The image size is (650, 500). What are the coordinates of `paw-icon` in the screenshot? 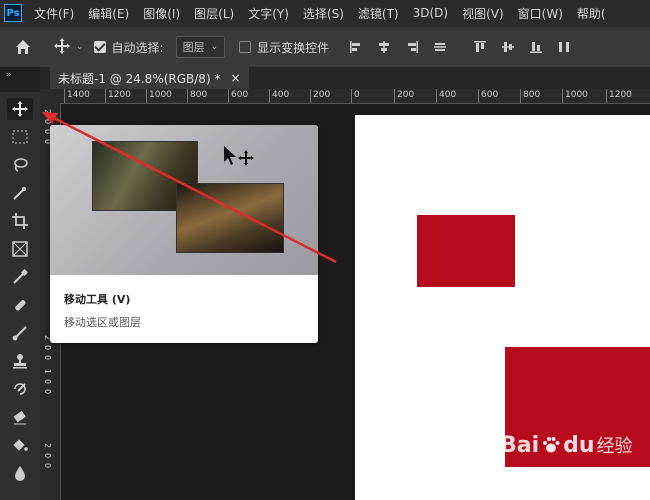 It's located at (551, 445).